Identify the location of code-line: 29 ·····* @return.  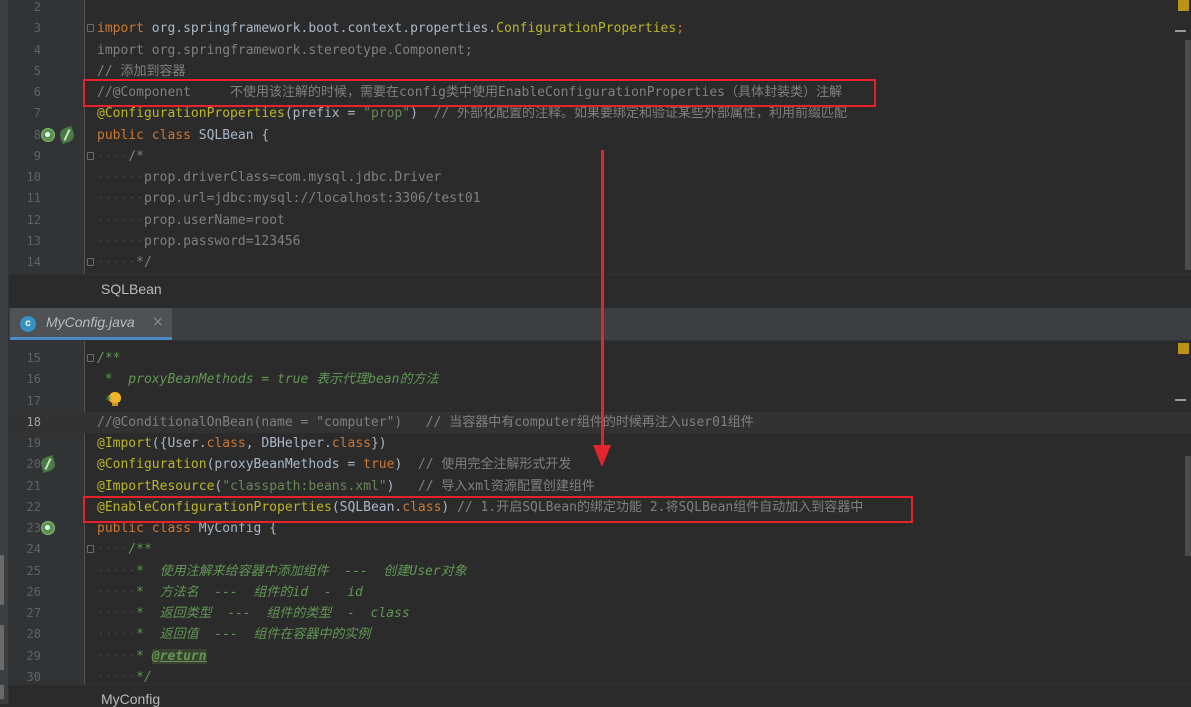
(600, 656).